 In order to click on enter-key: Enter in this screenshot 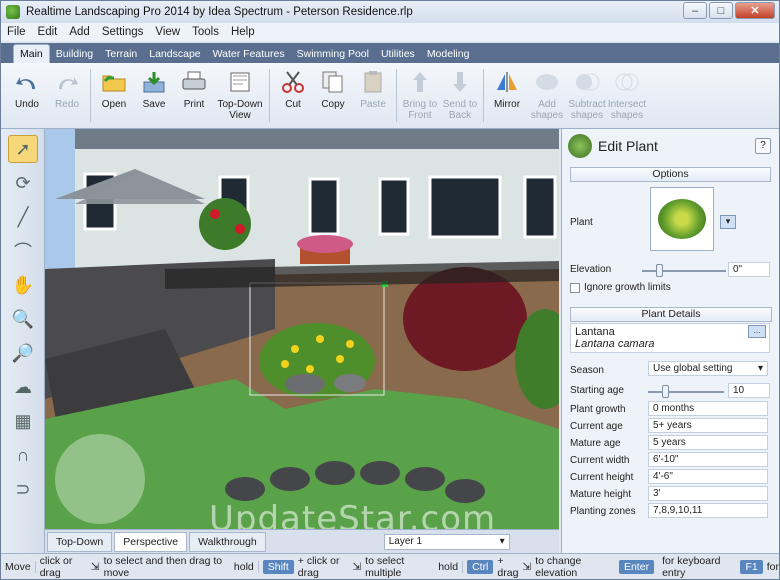, I will do `click(636, 566)`.